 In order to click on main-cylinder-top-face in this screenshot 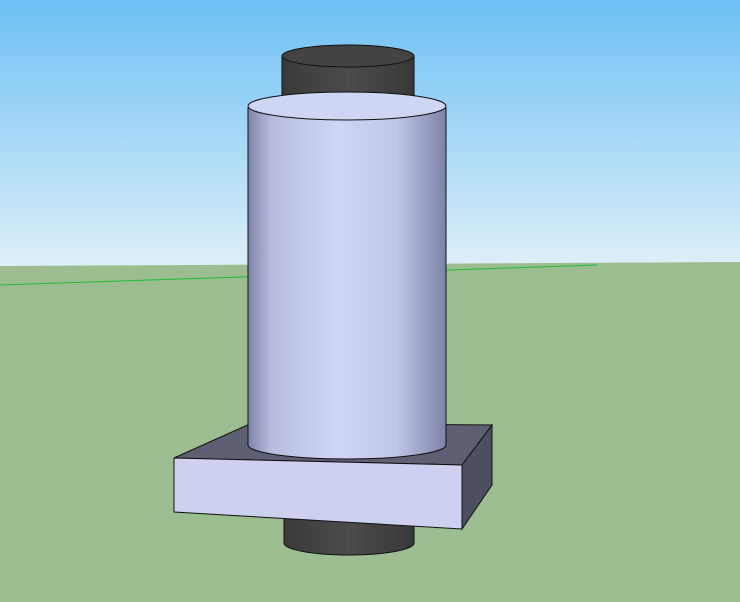, I will do `click(347, 106)`.